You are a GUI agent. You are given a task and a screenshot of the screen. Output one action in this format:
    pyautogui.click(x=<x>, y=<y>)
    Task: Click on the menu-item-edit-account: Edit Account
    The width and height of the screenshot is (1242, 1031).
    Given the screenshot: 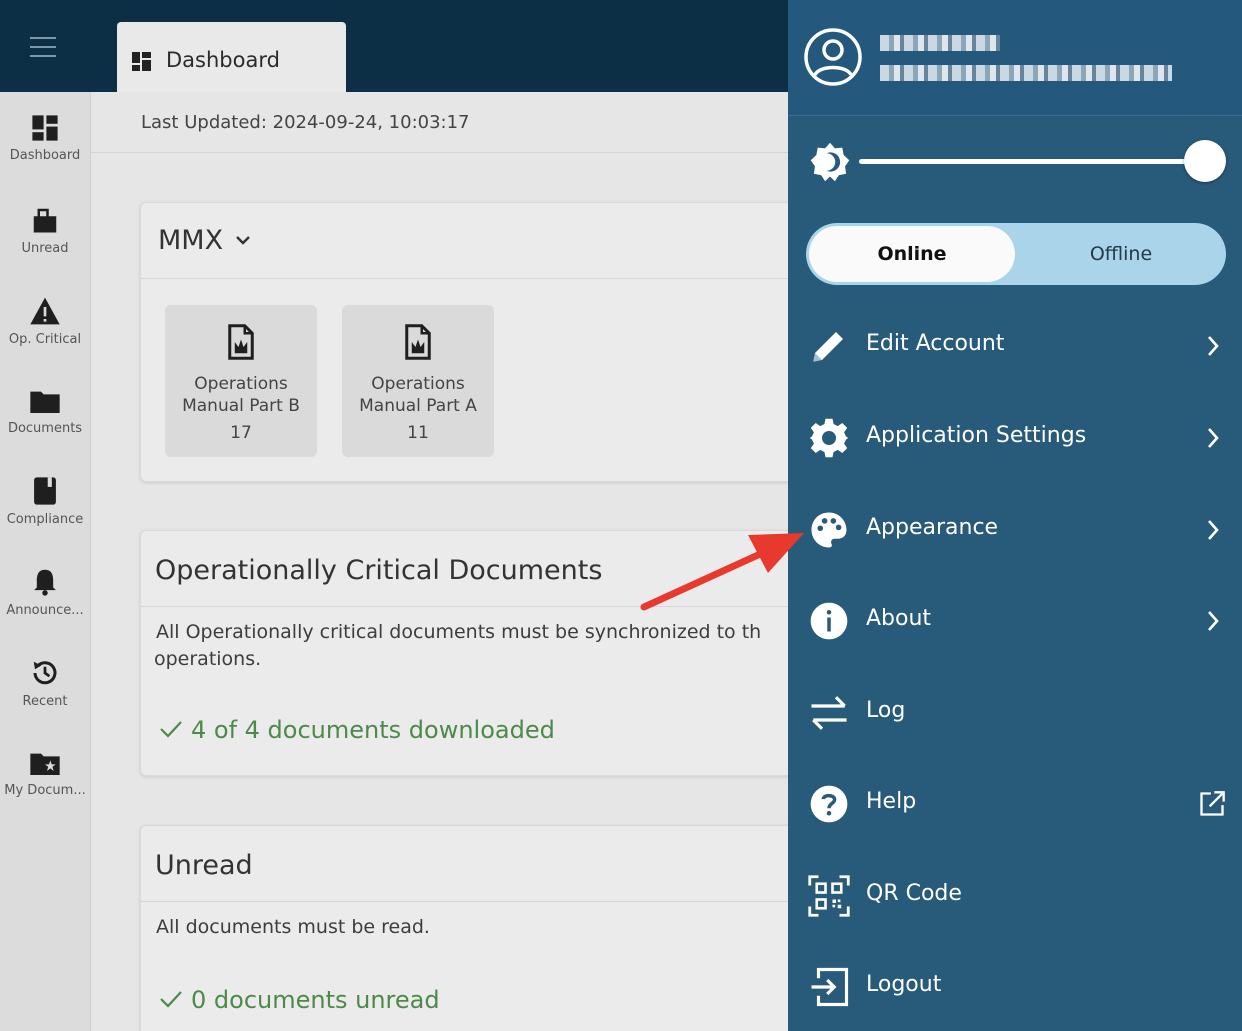 What is the action you would take?
    pyautogui.click(x=1015, y=345)
    